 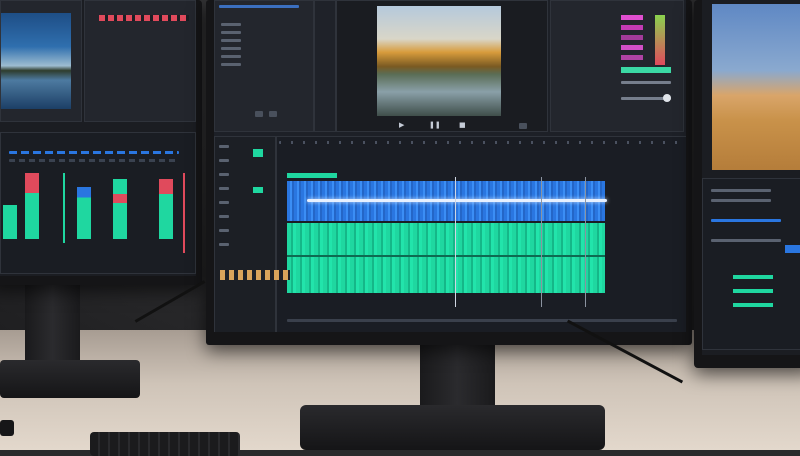 What do you see at coordinates (435, 125) in the screenshot?
I see `pause-icon: ❚❚` at bounding box center [435, 125].